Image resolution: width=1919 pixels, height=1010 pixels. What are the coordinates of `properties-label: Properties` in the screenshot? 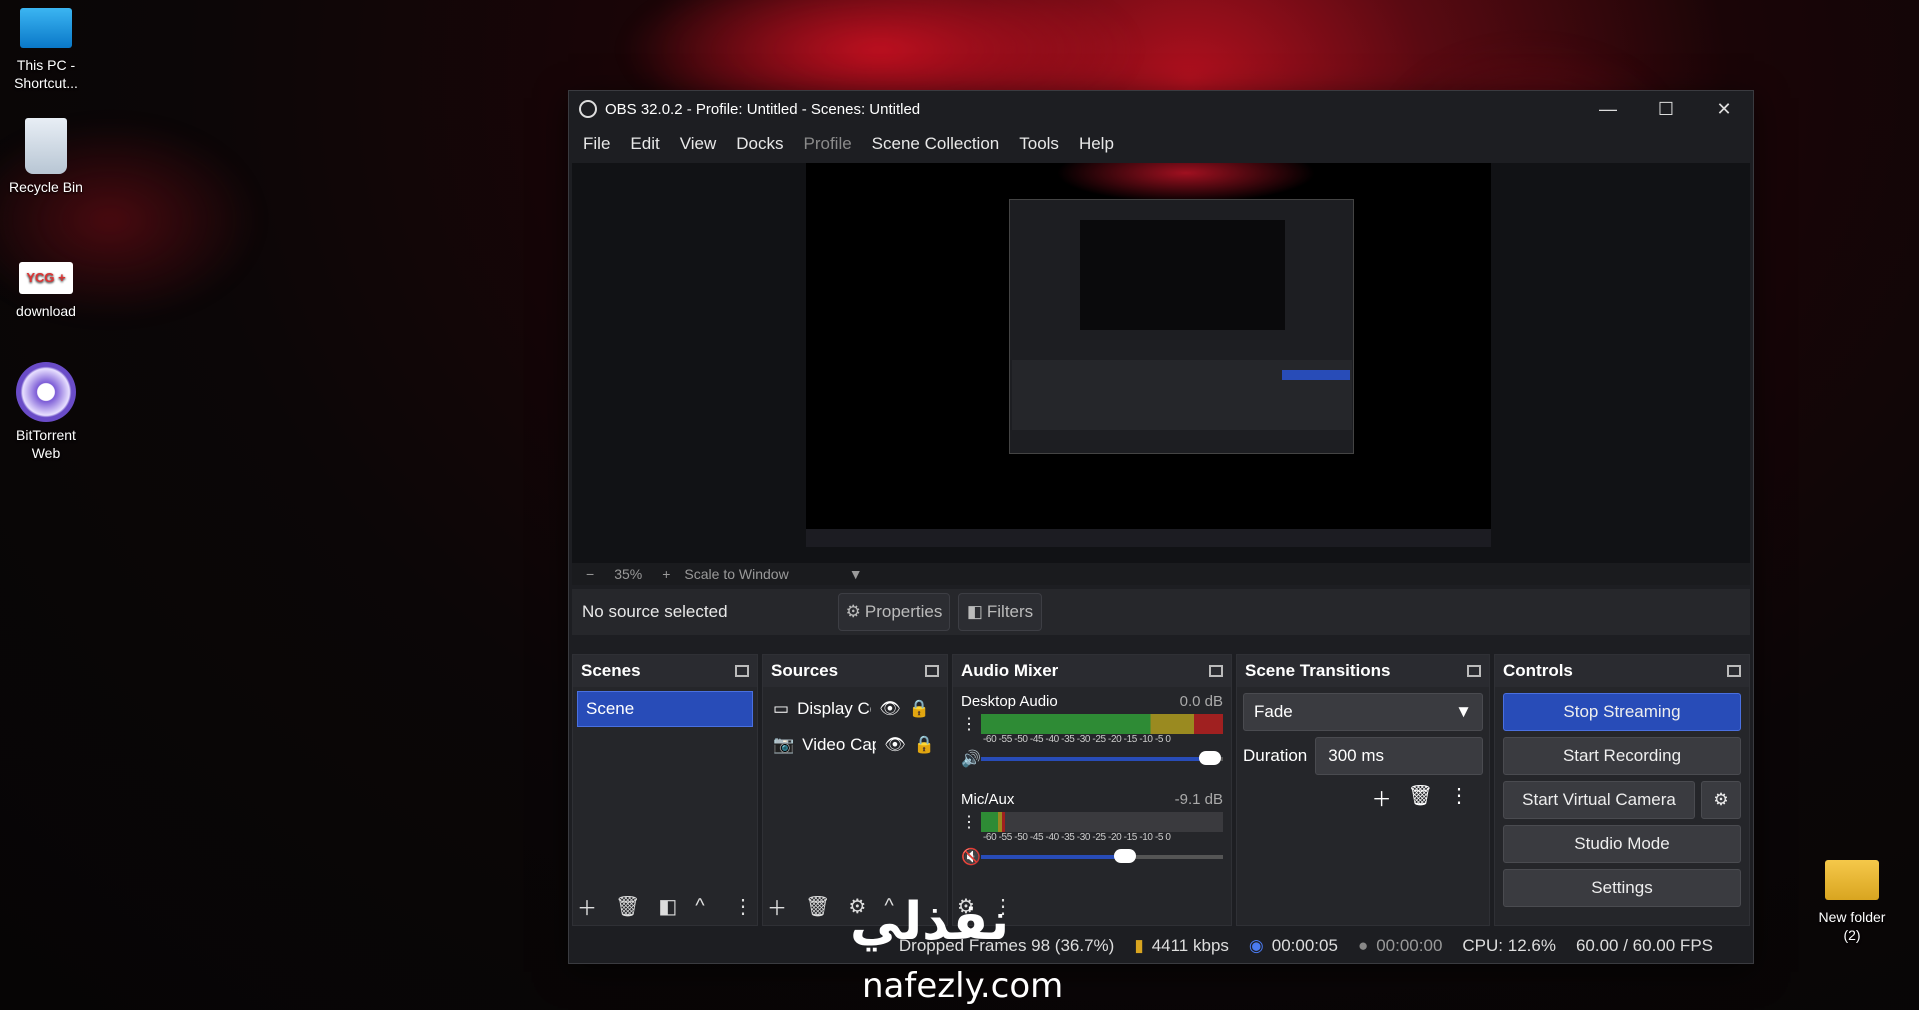 It's located at (903, 611).